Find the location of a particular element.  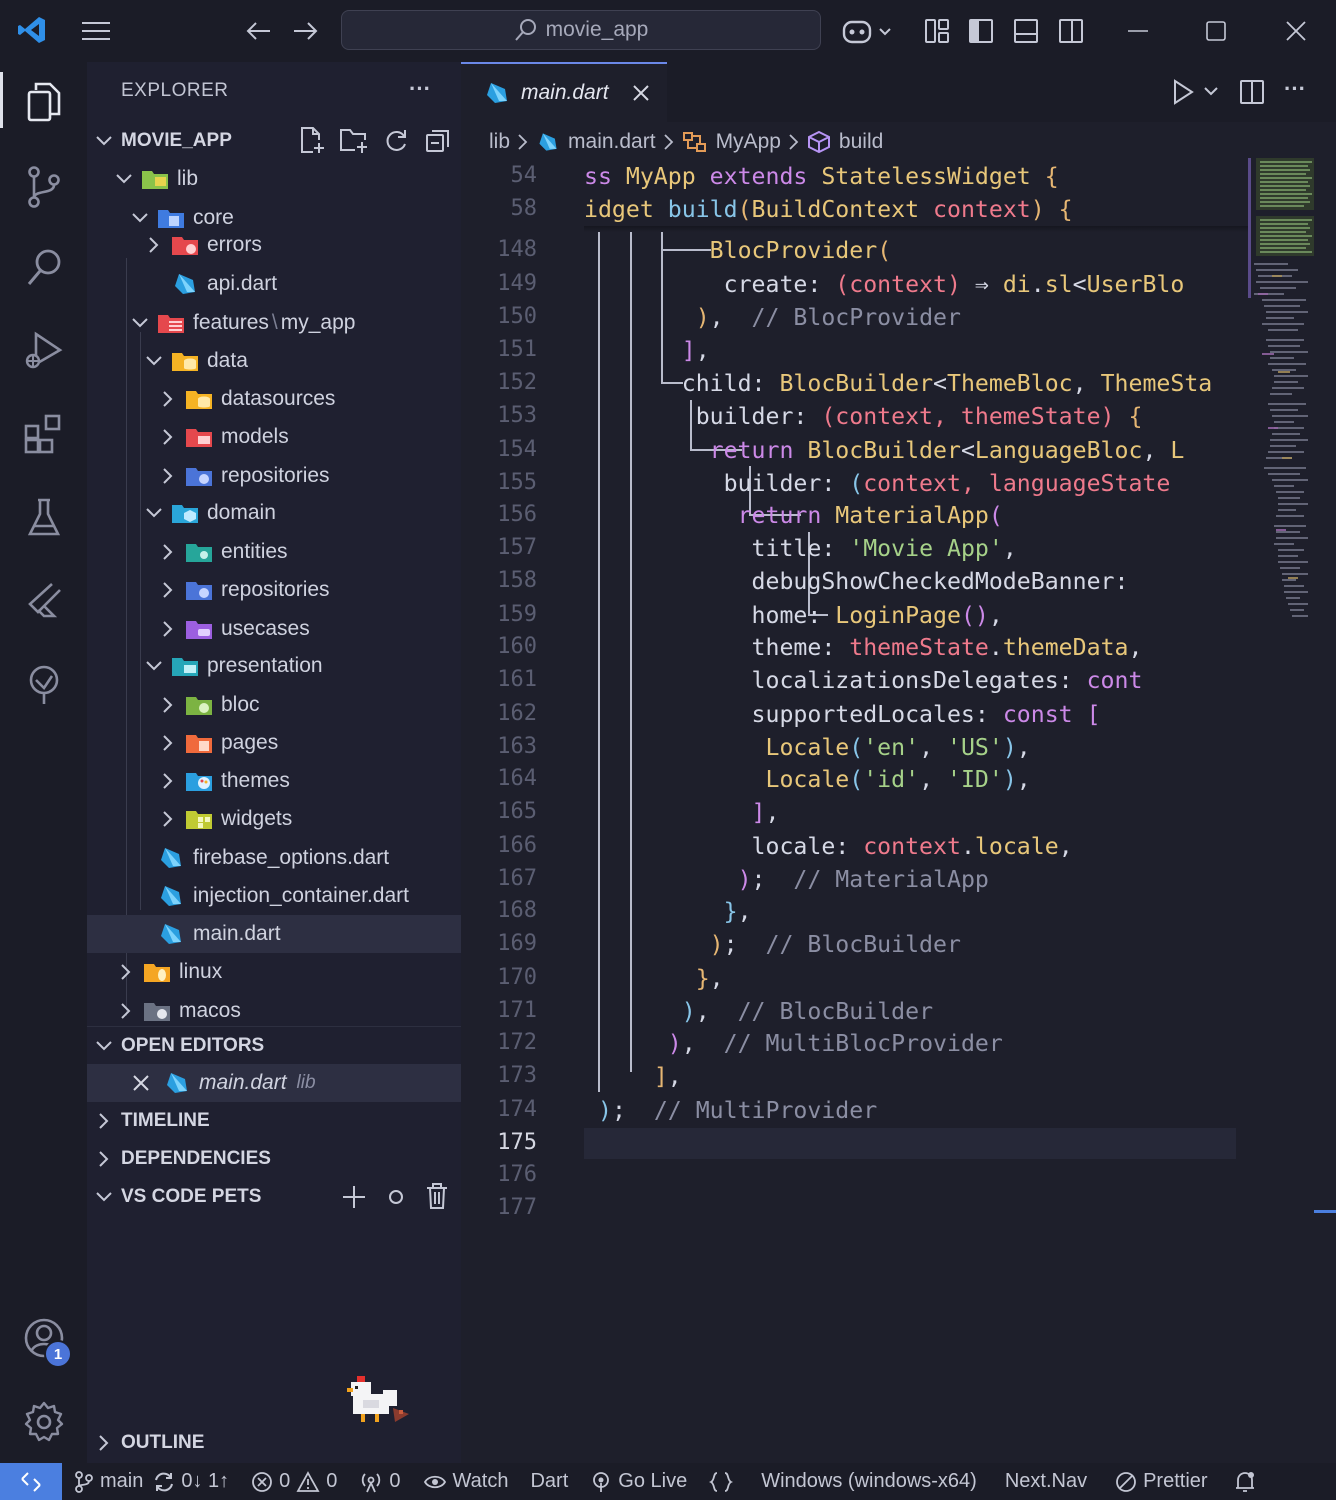

toggle-secondary-sidebar-icon is located at coordinates (1071, 31).